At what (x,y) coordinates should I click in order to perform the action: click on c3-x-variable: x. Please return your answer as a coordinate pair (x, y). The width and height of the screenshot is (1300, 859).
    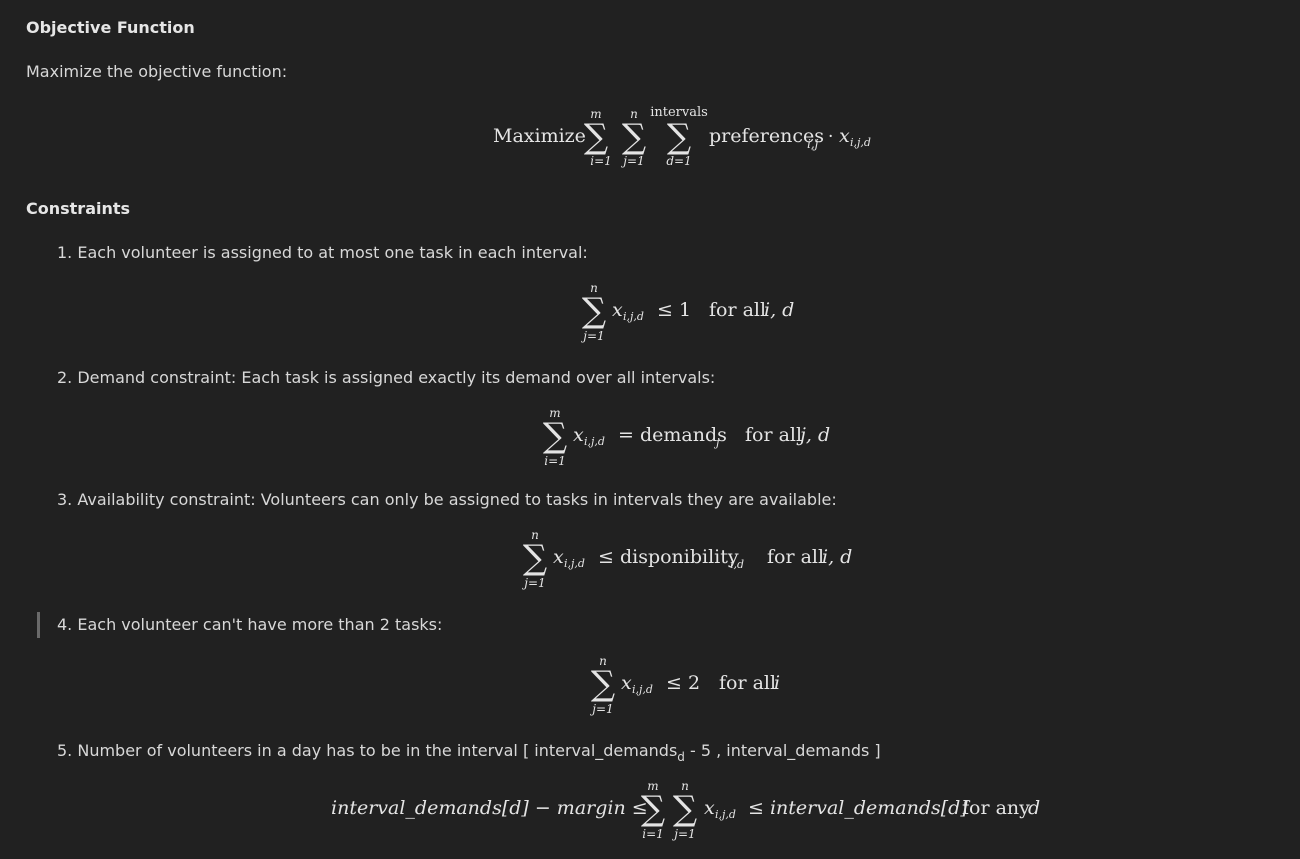
    Looking at the image, I should click on (558, 557).